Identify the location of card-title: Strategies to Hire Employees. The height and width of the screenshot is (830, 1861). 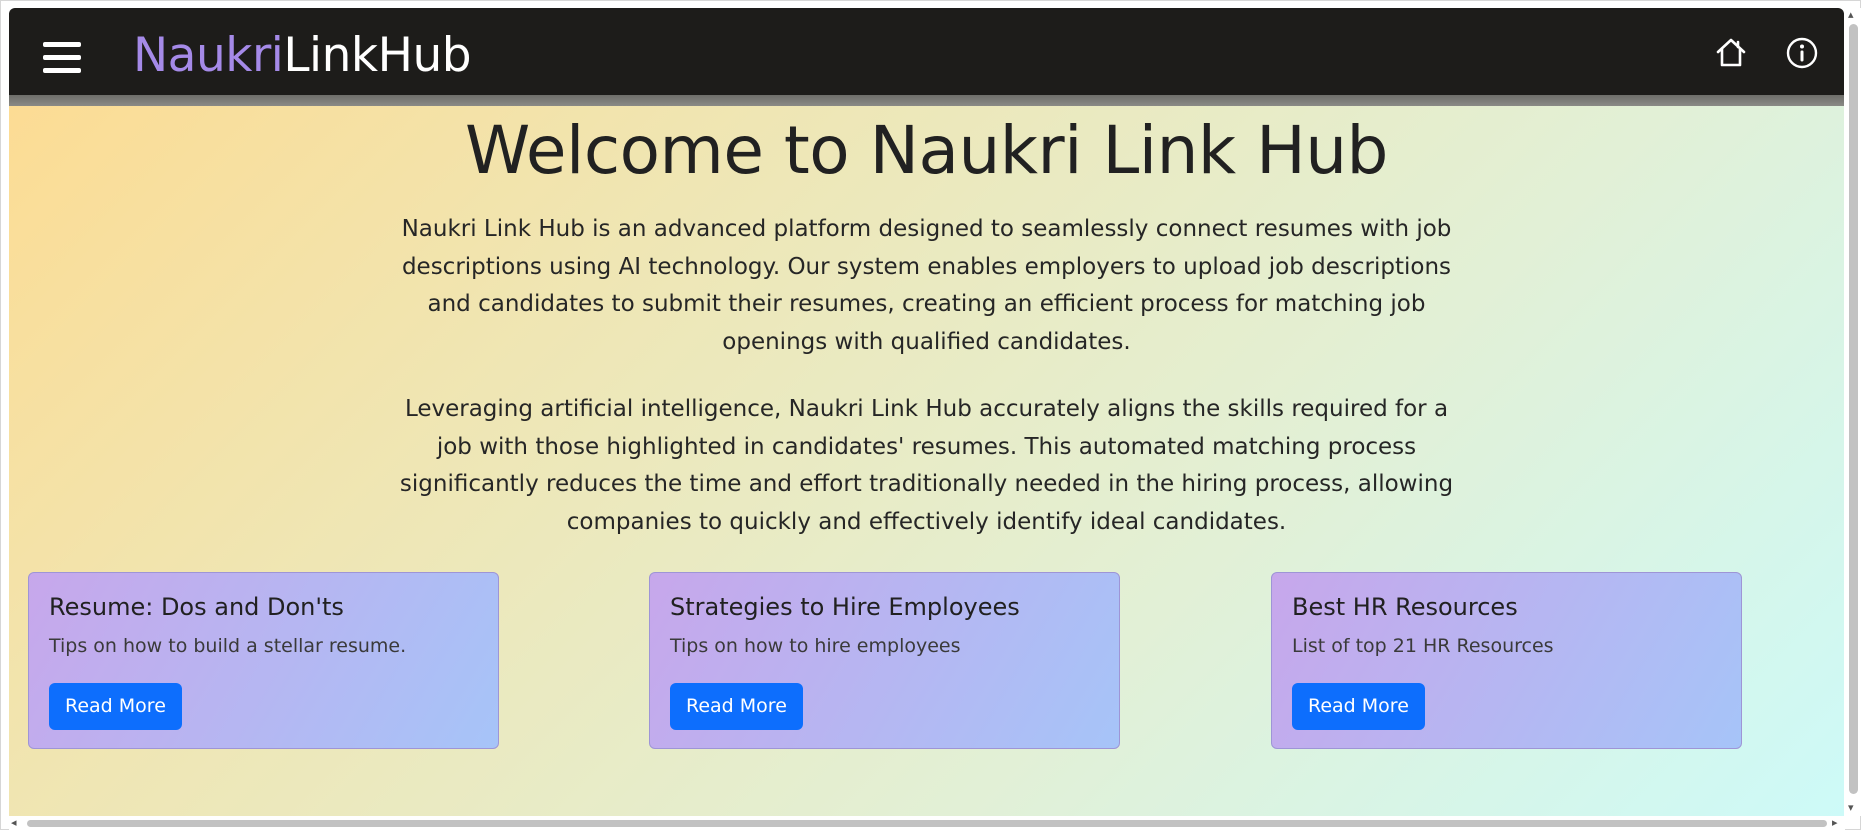
(845, 607).